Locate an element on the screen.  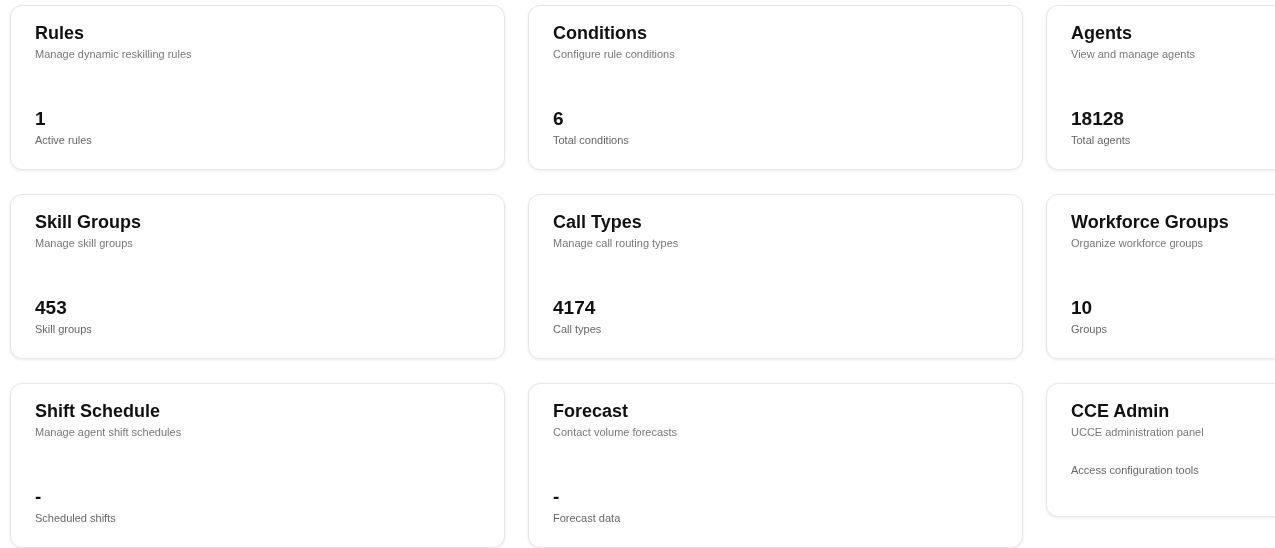
module-card: Skill Groups Manage skill groups 453 Skill groups is located at coordinates (257, 276).